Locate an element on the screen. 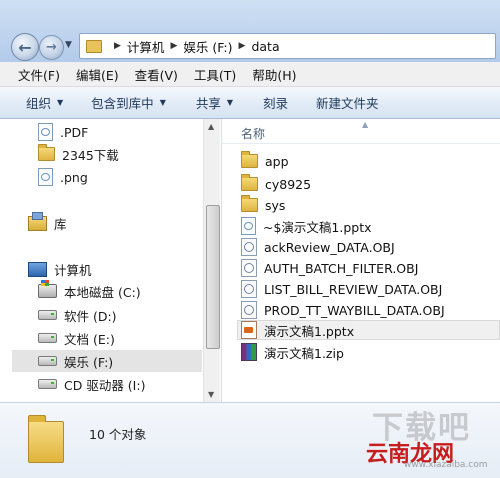 This screenshot has width=500, height=478. include-in-library-label: 包含到库中 is located at coordinates (122, 103).